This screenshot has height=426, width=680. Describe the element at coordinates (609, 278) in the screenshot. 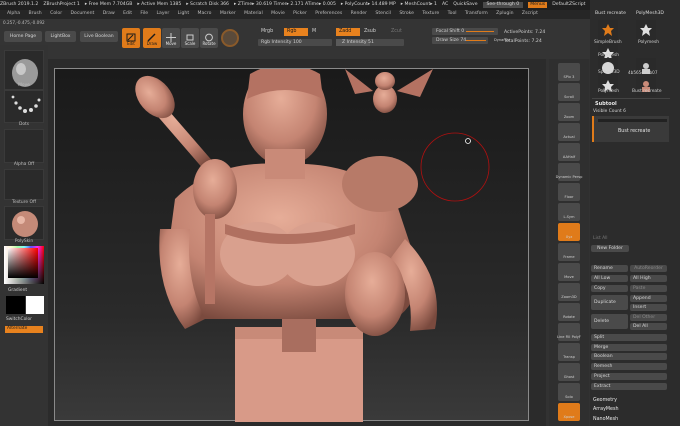

I see `all-low-button: All Low` at that location.